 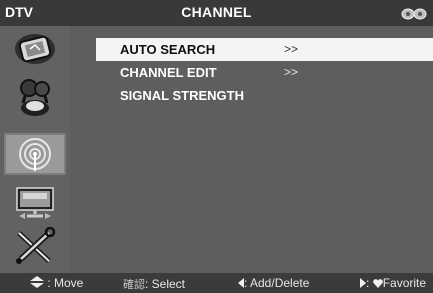 What do you see at coordinates (165, 284) in the screenshot?
I see `hint-select-label: : Select` at bounding box center [165, 284].